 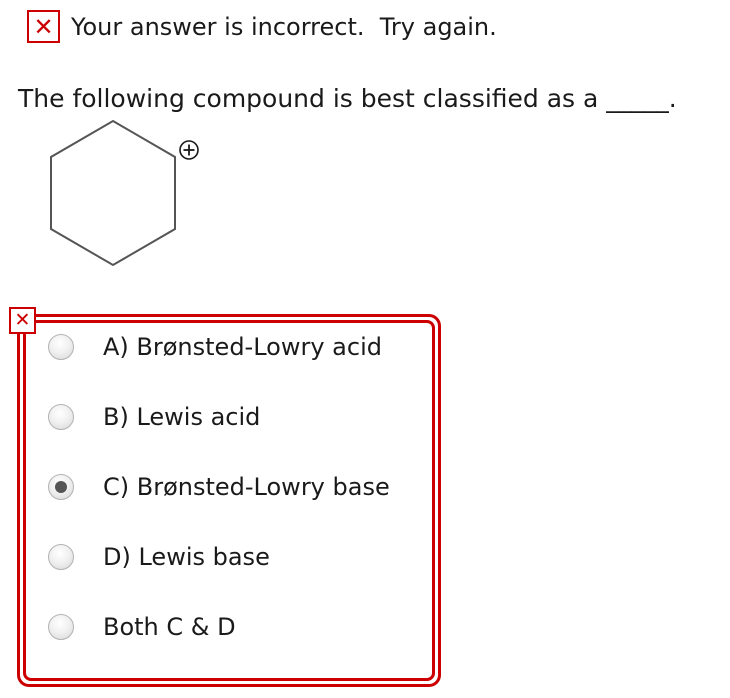 What do you see at coordinates (189, 150) in the screenshot?
I see `positive-charge-icon` at bounding box center [189, 150].